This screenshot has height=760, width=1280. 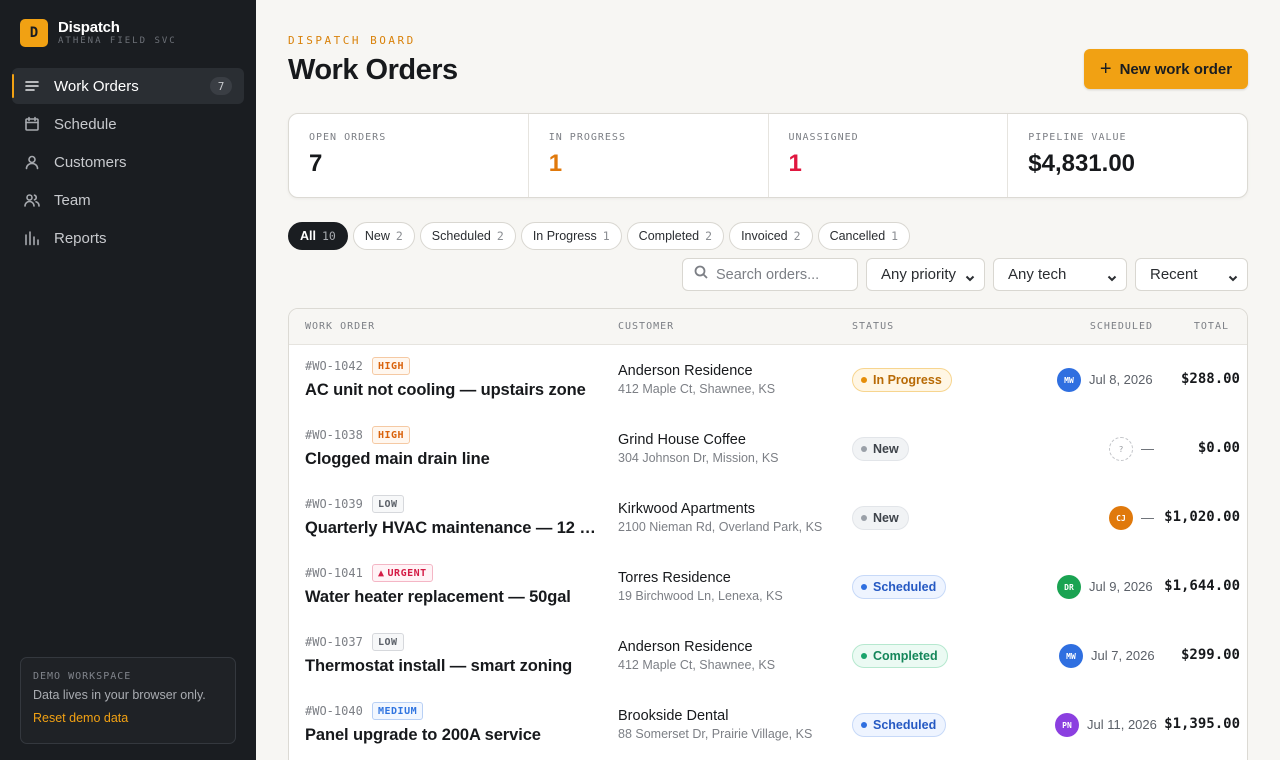 I want to click on priority-badge: MEDIUM, so click(x=398, y=711).